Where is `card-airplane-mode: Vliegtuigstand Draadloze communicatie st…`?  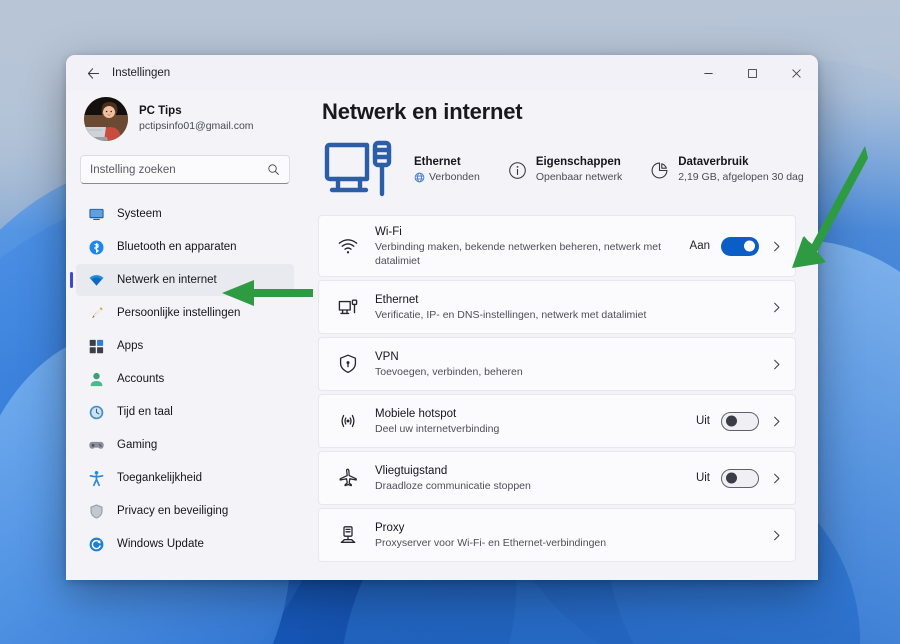 card-airplane-mode: Vliegtuigstand Draadloze communicatie st… is located at coordinates (557, 478).